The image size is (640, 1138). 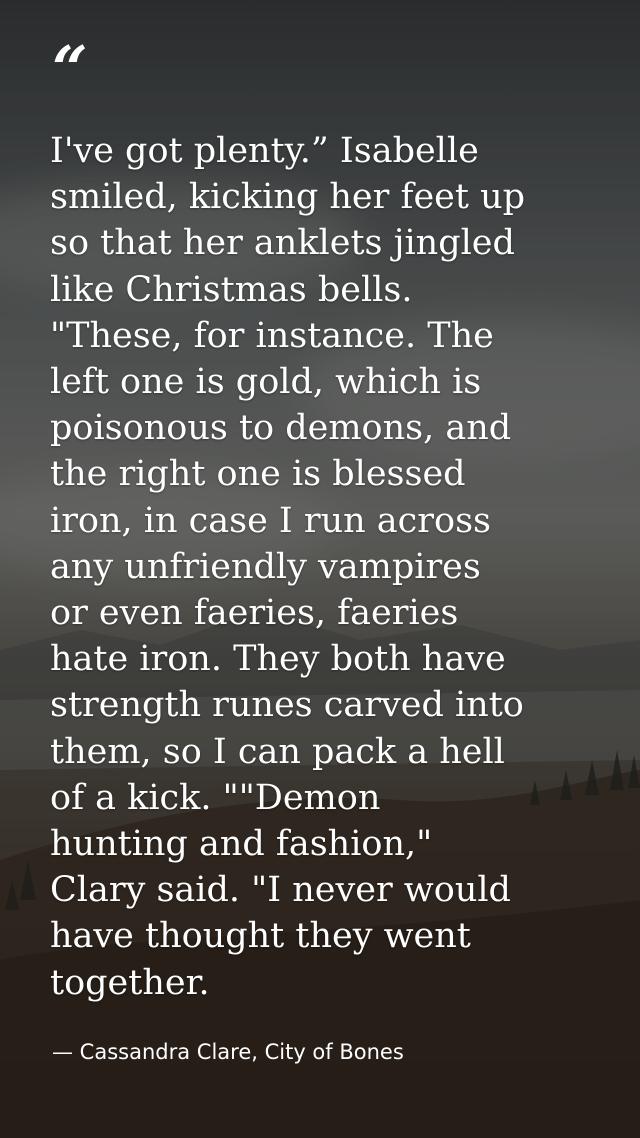 I want to click on quote-line: poisonous to demons, and, so click(x=281, y=428).